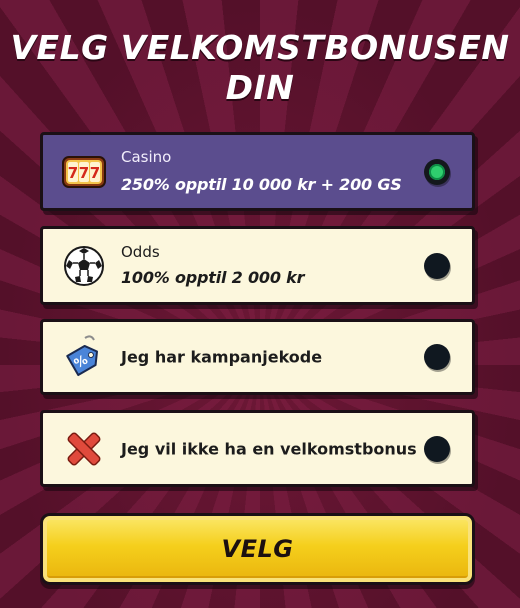 Image resolution: width=520 pixels, height=608 pixels. I want to click on option-promo-text: Jeg har kampanjekode, so click(221, 357).